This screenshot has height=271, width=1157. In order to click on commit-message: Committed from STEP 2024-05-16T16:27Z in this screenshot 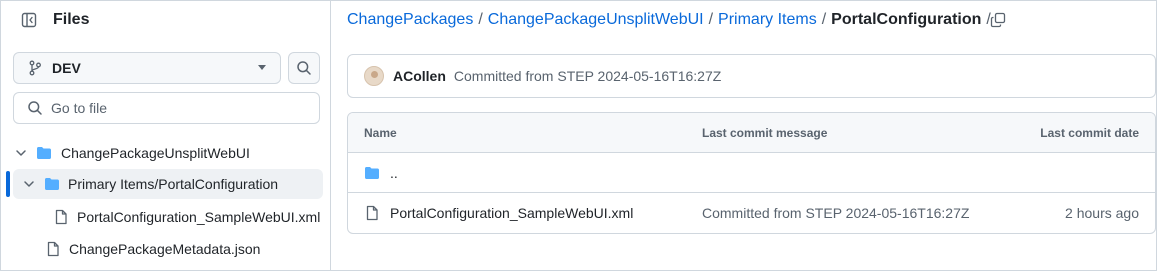, I will do `click(587, 76)`.